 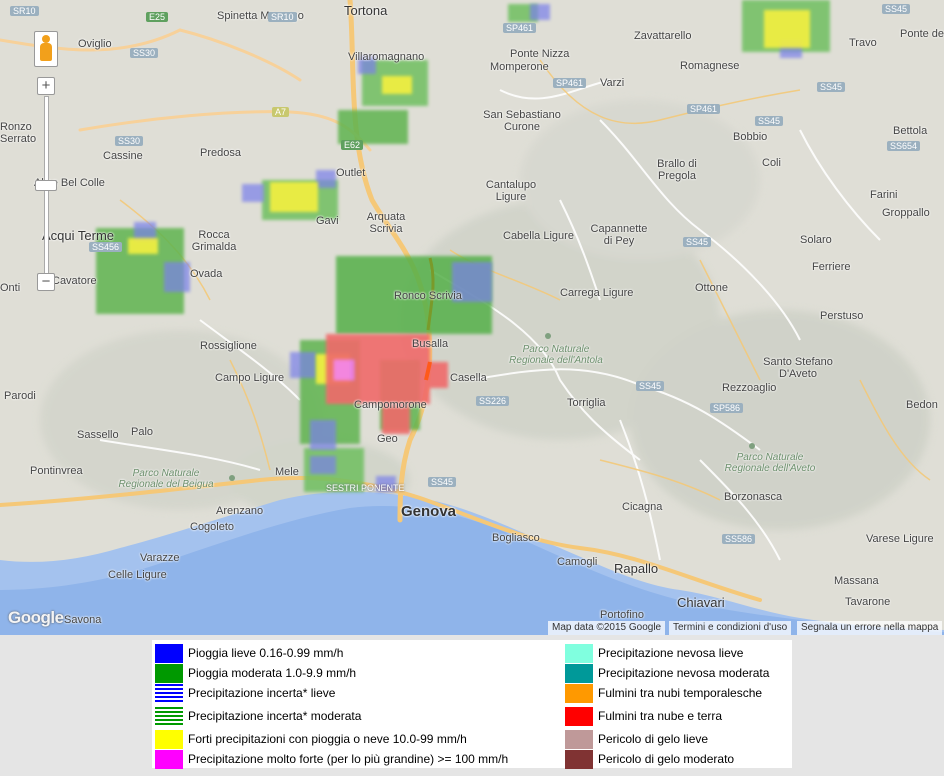 What do you see at coordinates (272, 673) in the screenshot?
I see `legend-label: Pioggia moderata 1.0-9.9 mm/h` at bounding box center [272, 673].